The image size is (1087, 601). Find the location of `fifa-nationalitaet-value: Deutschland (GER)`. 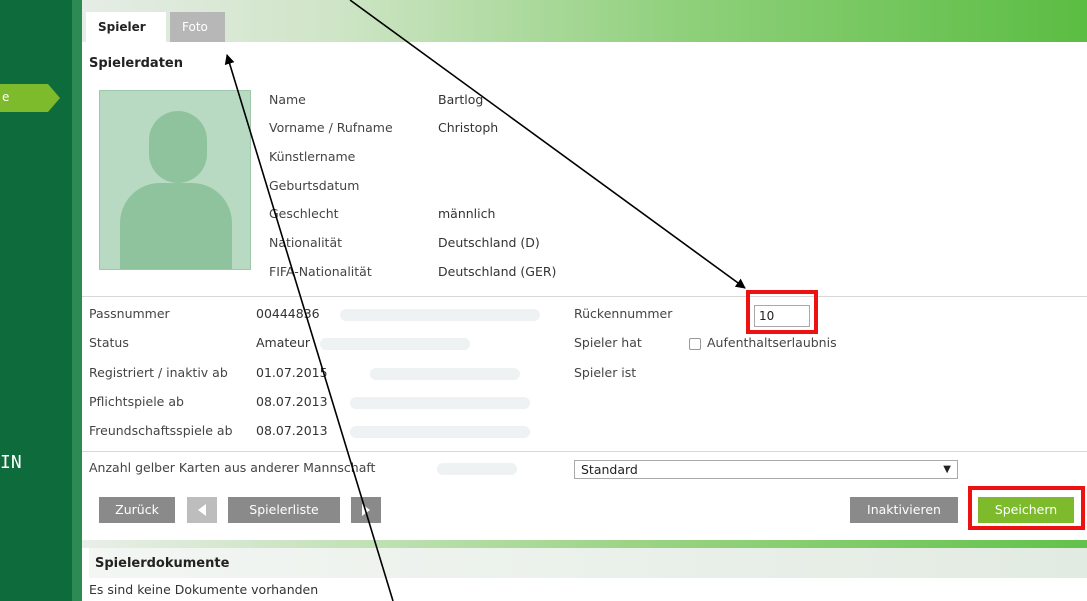

fifa-nationalitaet-value: Deutschland (GER) is located at coordinates (497, 271).